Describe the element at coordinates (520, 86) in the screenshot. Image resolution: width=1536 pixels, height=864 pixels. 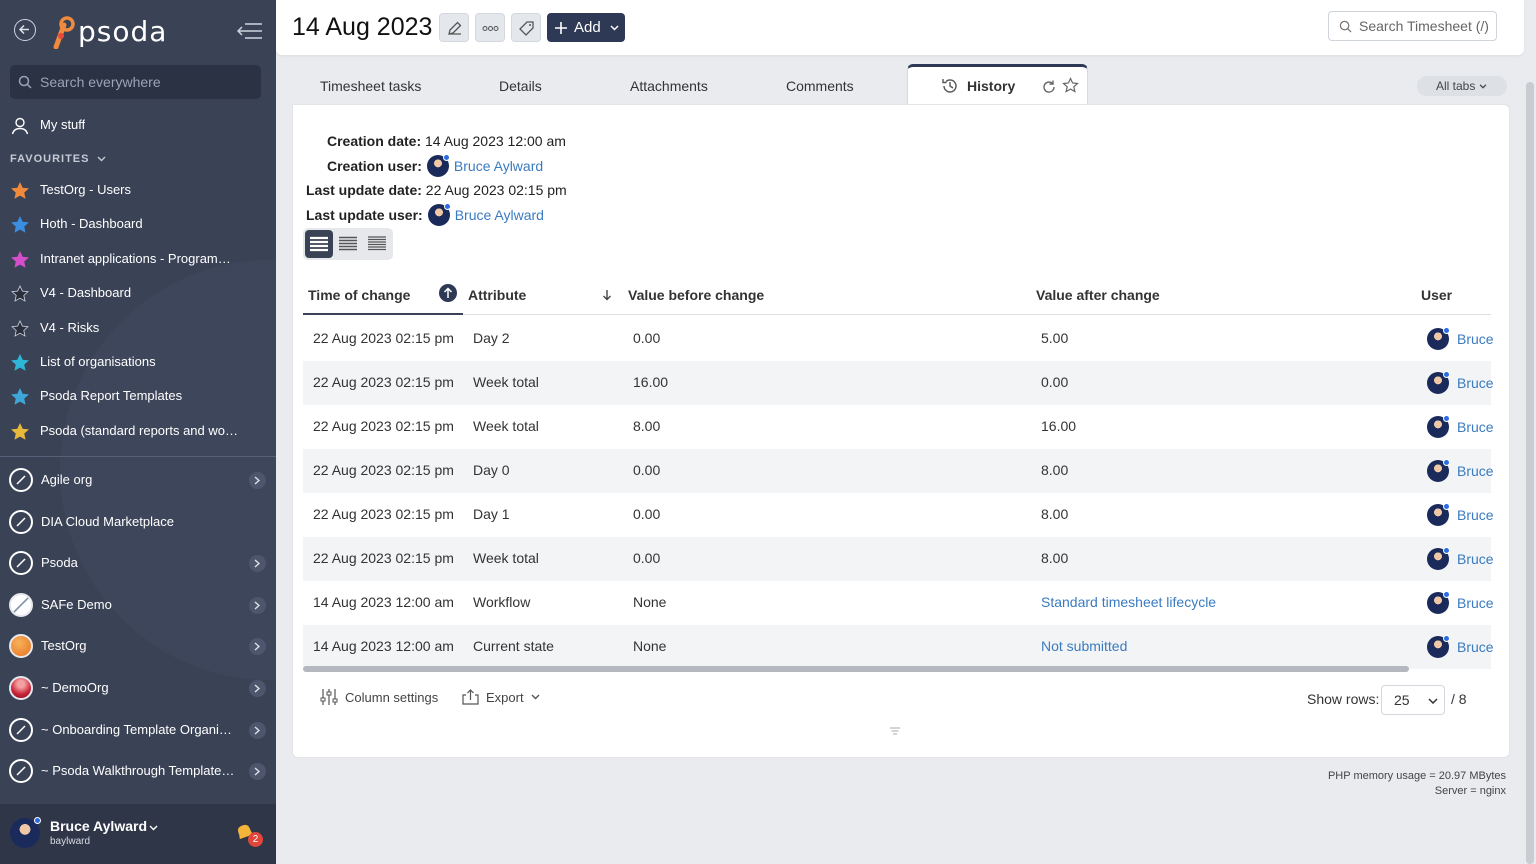
I see `tab-details: Details` at that location.